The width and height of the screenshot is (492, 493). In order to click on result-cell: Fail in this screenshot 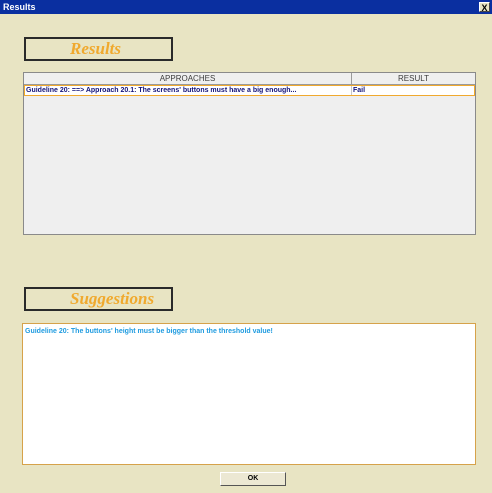, I will do `click(359, 90)`.